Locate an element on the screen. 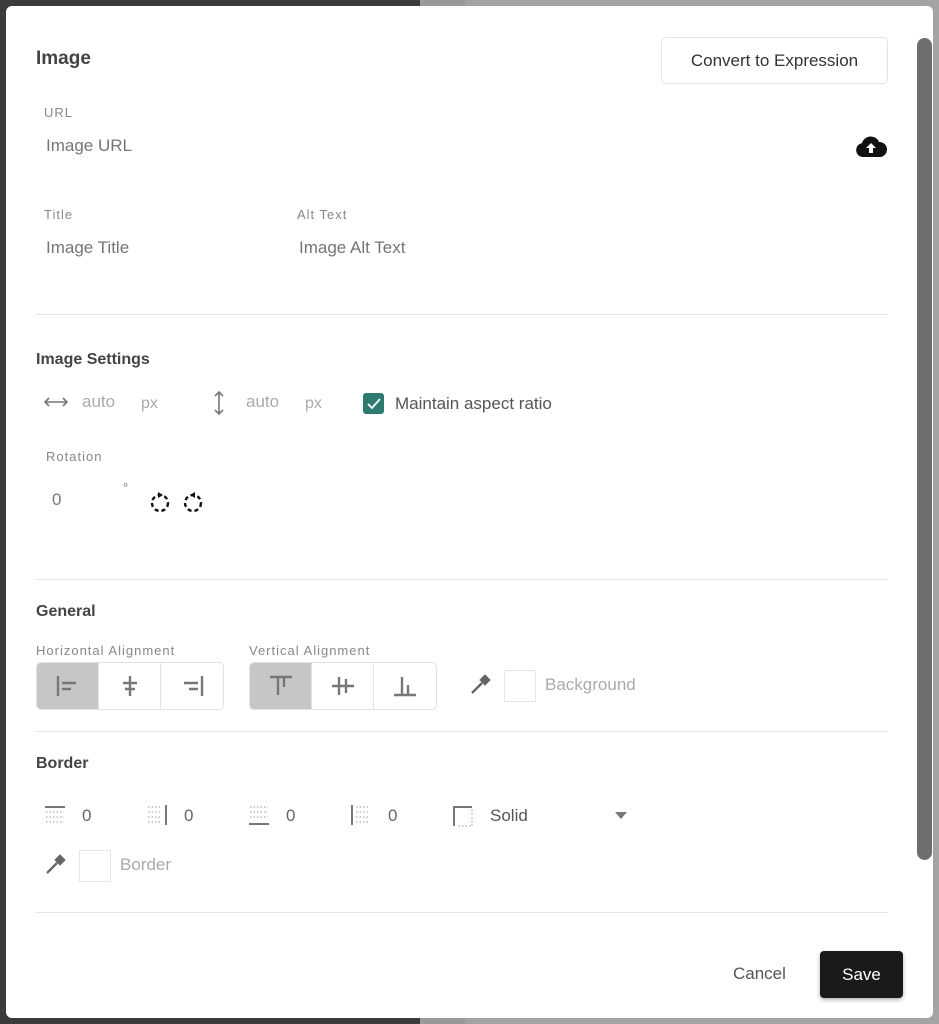 Image resolution: width=939 pixels, height=1024 pixels. align-bottom-button is located at coordinates (405, 686).